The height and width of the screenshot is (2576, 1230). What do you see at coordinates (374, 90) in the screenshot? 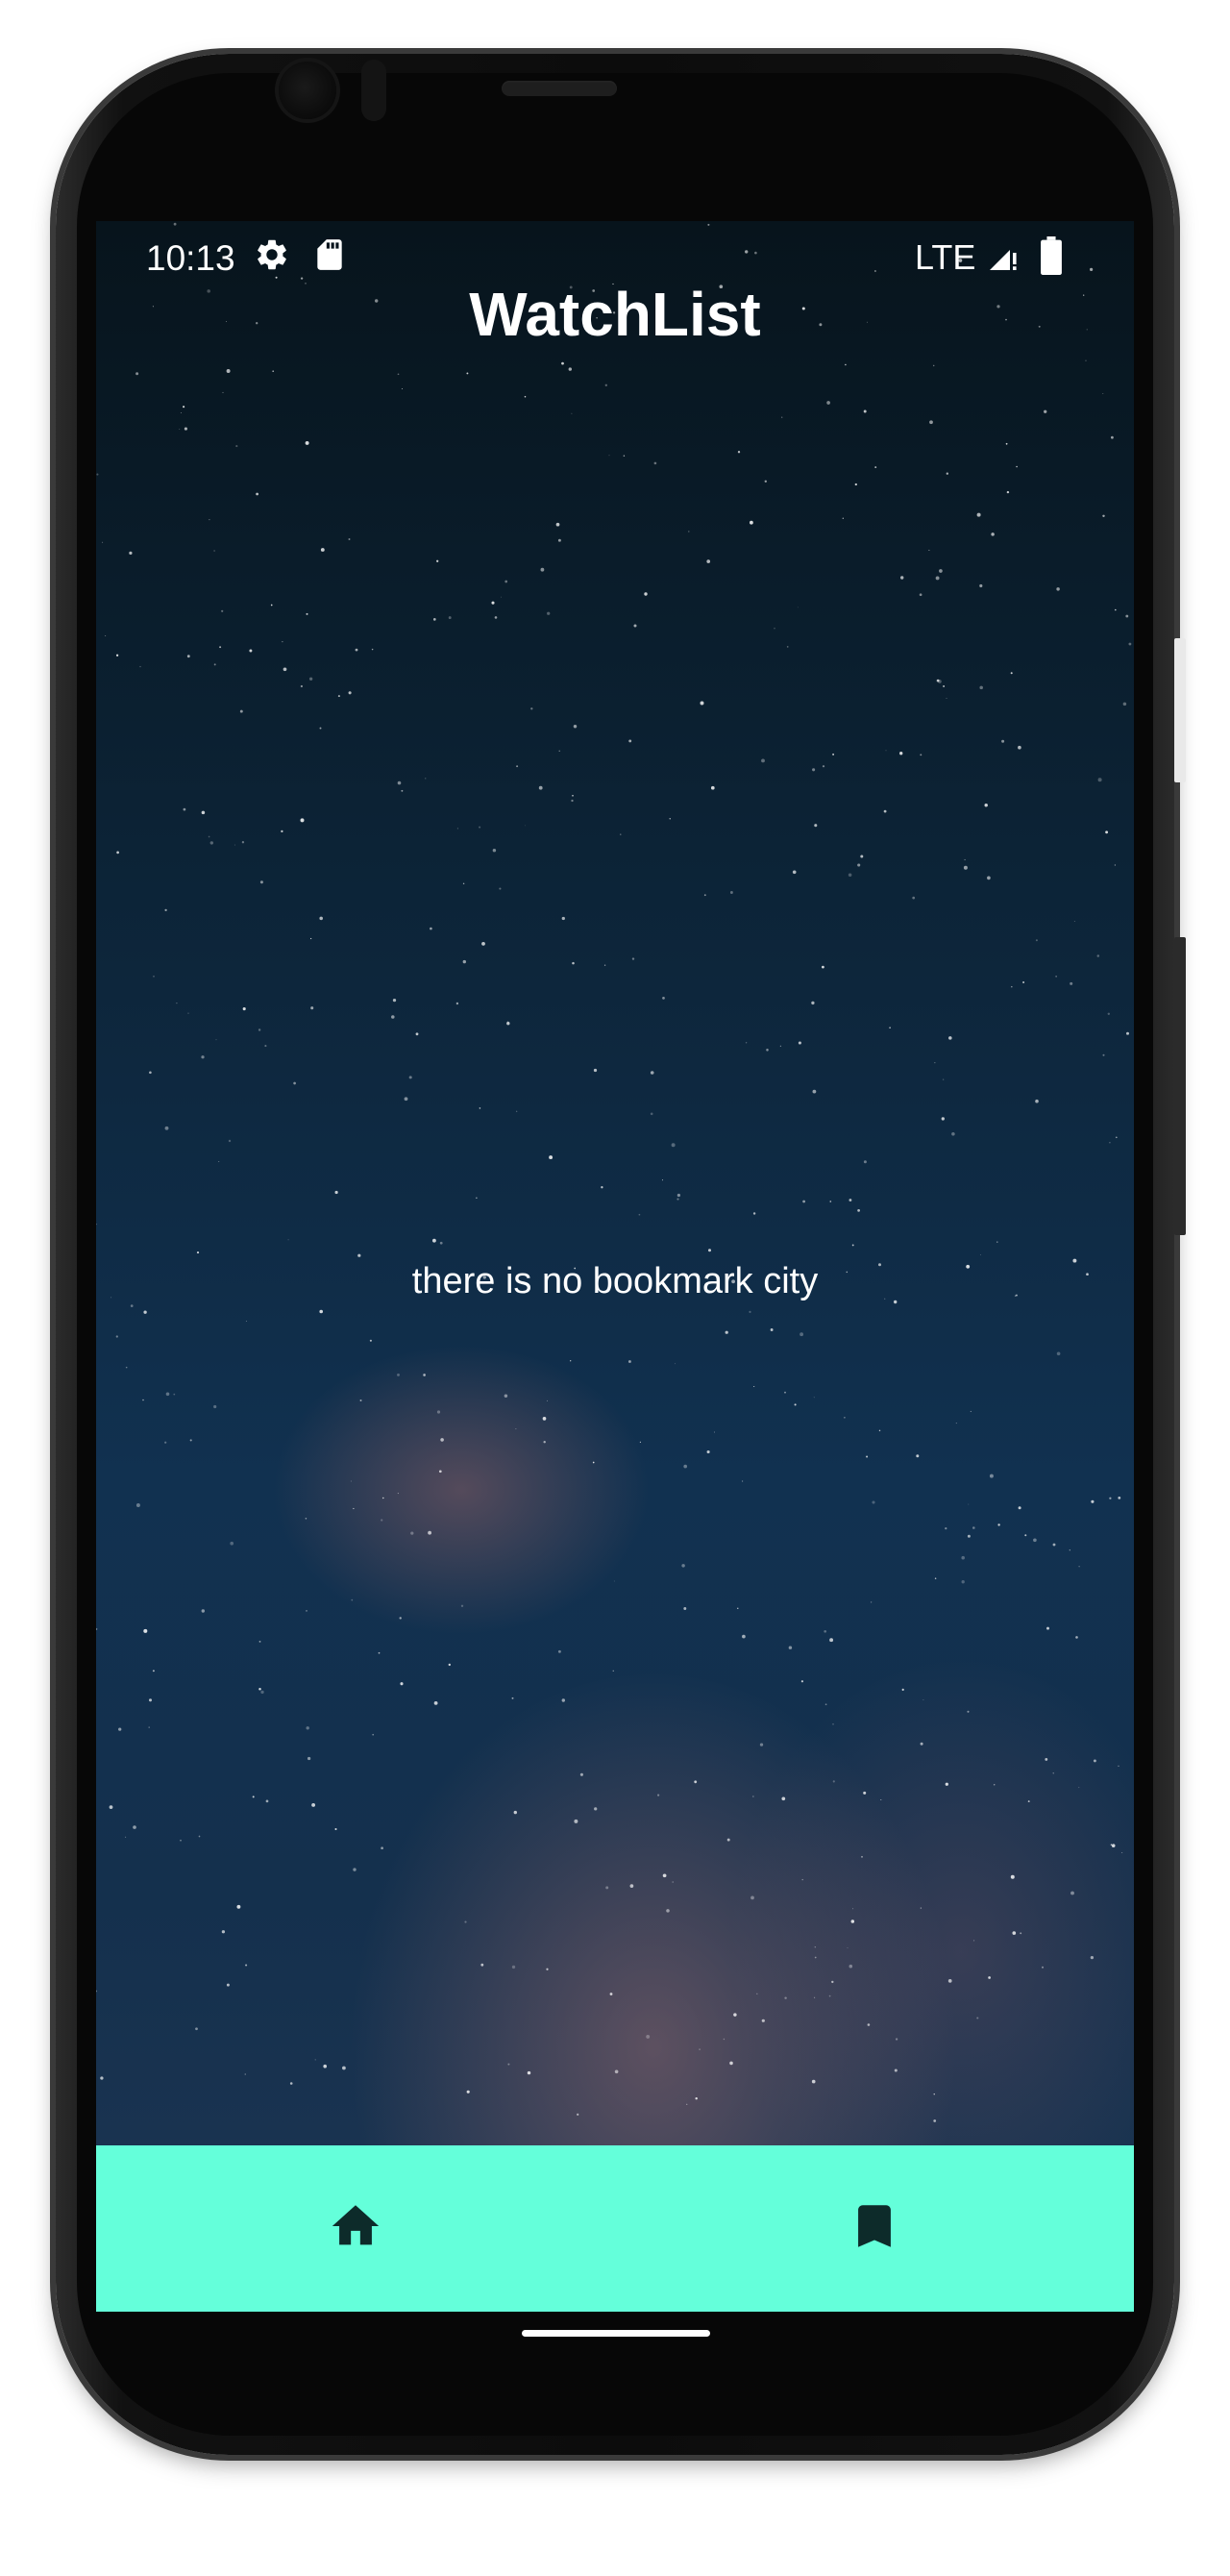
I see `proximity-sensor` at bounding box center [374, 90].